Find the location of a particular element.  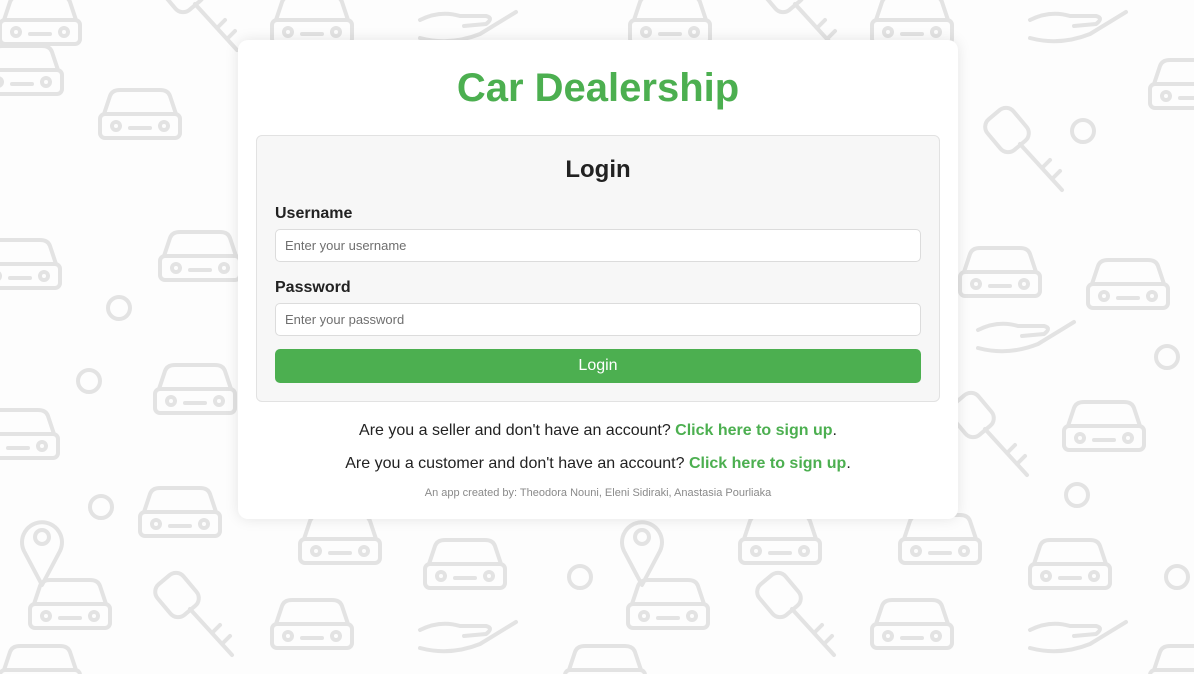

password-label: Password is located at coordinates (313, 287).